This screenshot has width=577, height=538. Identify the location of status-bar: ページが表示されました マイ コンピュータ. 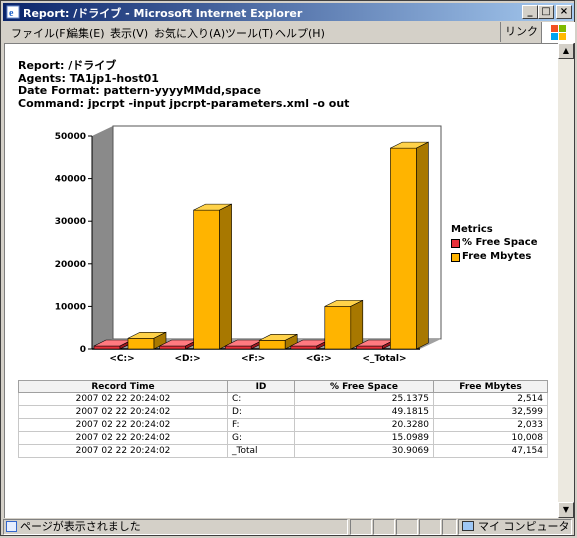
(288, 527).